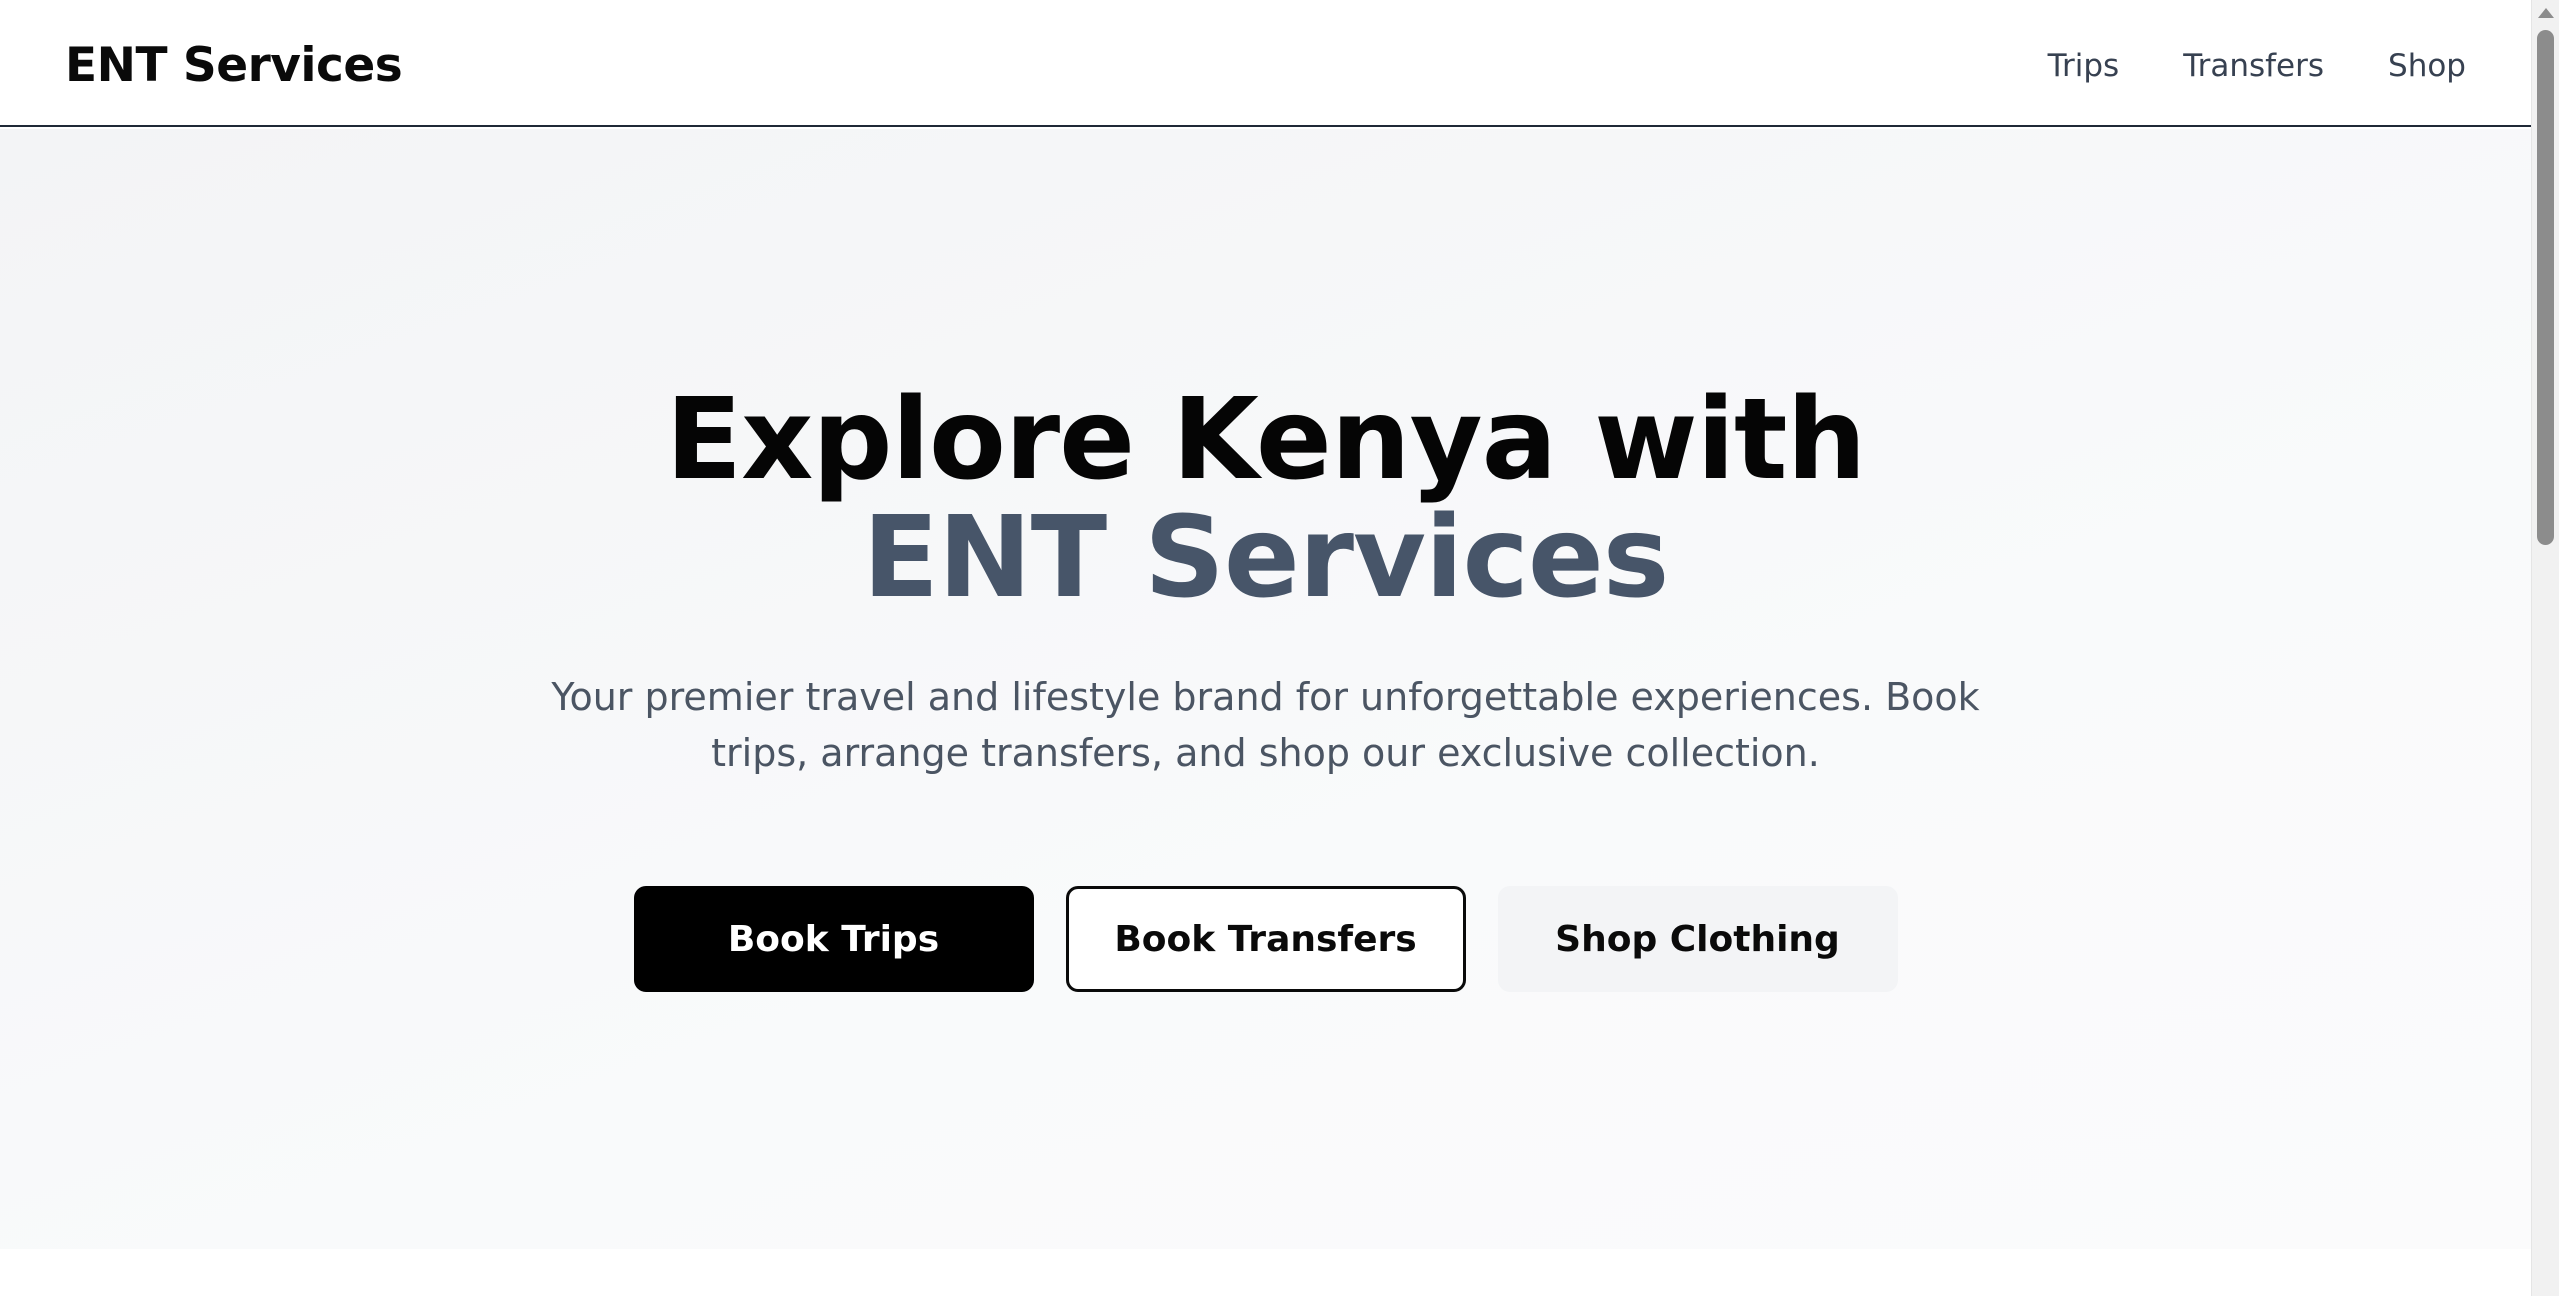  Describe the element at coordinates (2545, 287) in the screenshot. I see `scrollbar-thumb` at that location.